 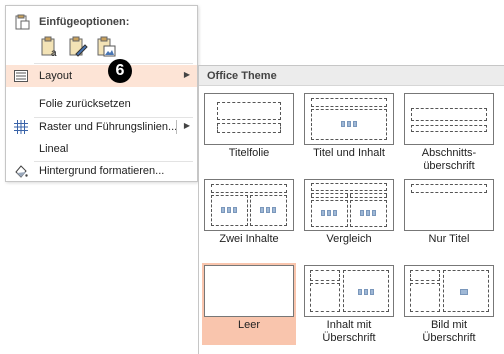 What do you see at coordinates (349, 239) in the screenshot?
I see `layout-tile-label: Vergleich` at bounding box center [349, 239].